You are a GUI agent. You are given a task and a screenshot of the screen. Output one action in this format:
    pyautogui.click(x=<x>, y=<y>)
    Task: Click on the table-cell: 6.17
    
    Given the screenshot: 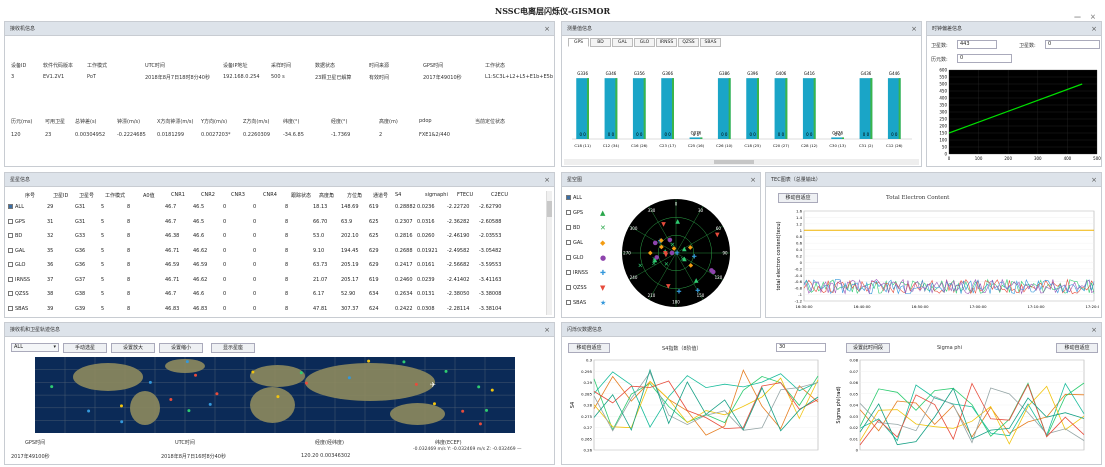 What is the action you would take?
    pyautogui.click(x=319, y=294)
    